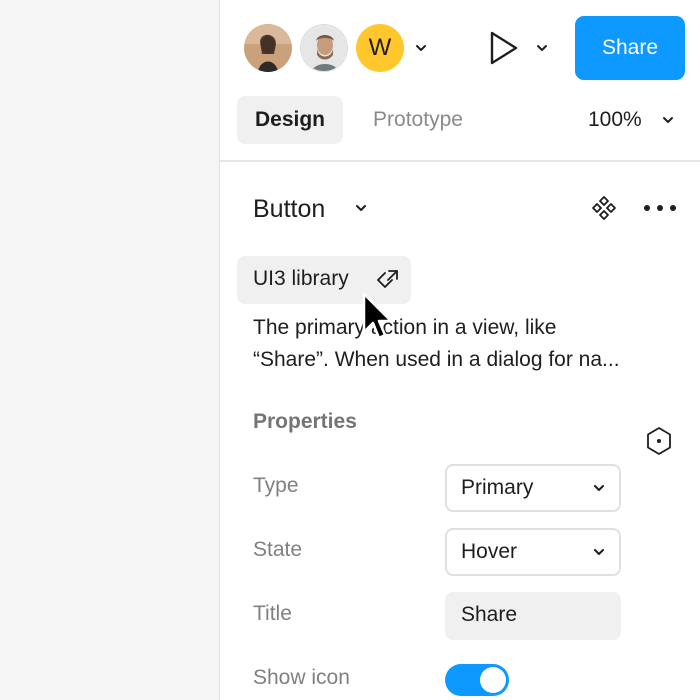 Image resolution: width=700 pixels, height=700 pixels. What do you see at coordinates (387, 279) in the screenshot?
I see `component-link-icon` at bounding box center [387, 279].